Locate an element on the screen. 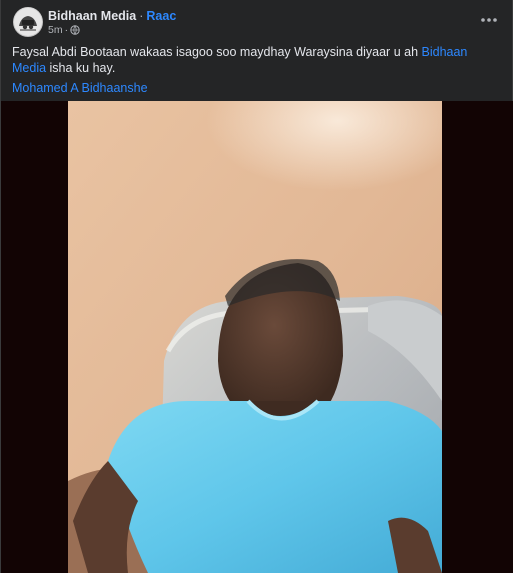 The width and height of the screenshot is (513, 573). author-line: Bidhaan Media · Raac is located at coordinates (112, 16).